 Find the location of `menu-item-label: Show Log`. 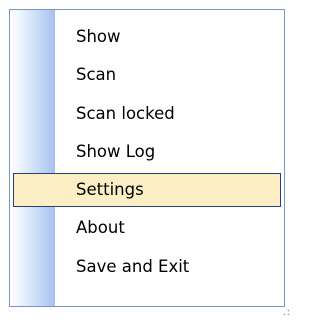

menu-item-label: Show Log is located at coordinates (116, 151).